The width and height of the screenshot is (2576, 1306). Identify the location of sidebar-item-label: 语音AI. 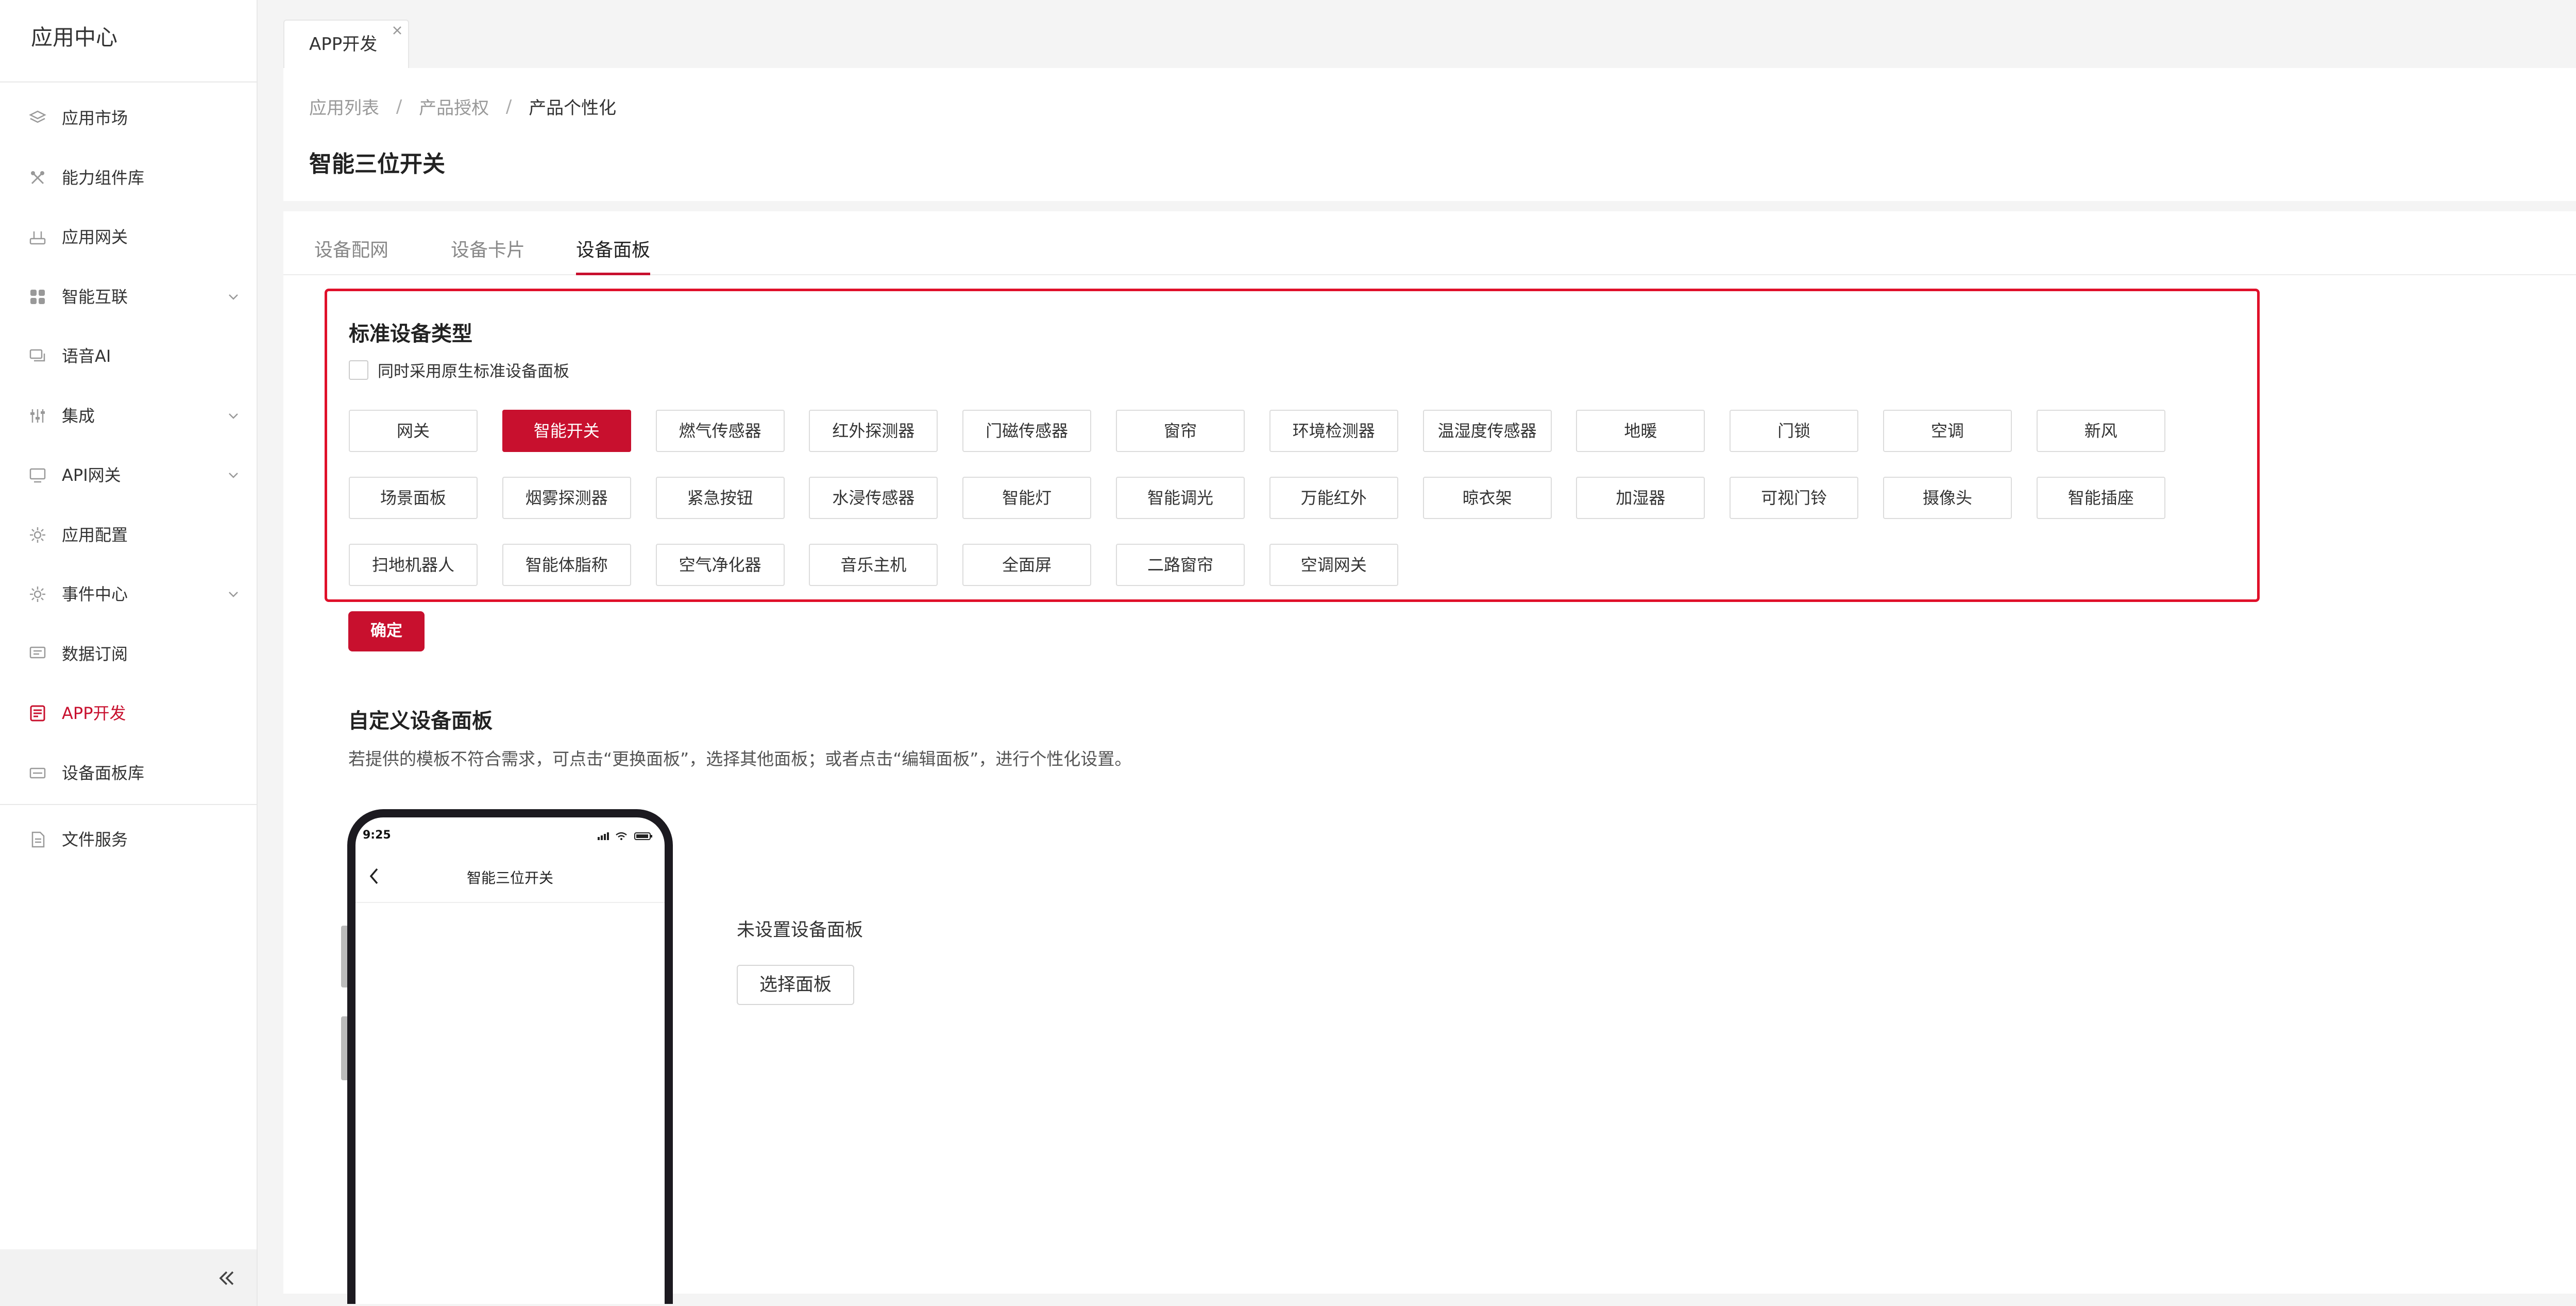
(86, 356).